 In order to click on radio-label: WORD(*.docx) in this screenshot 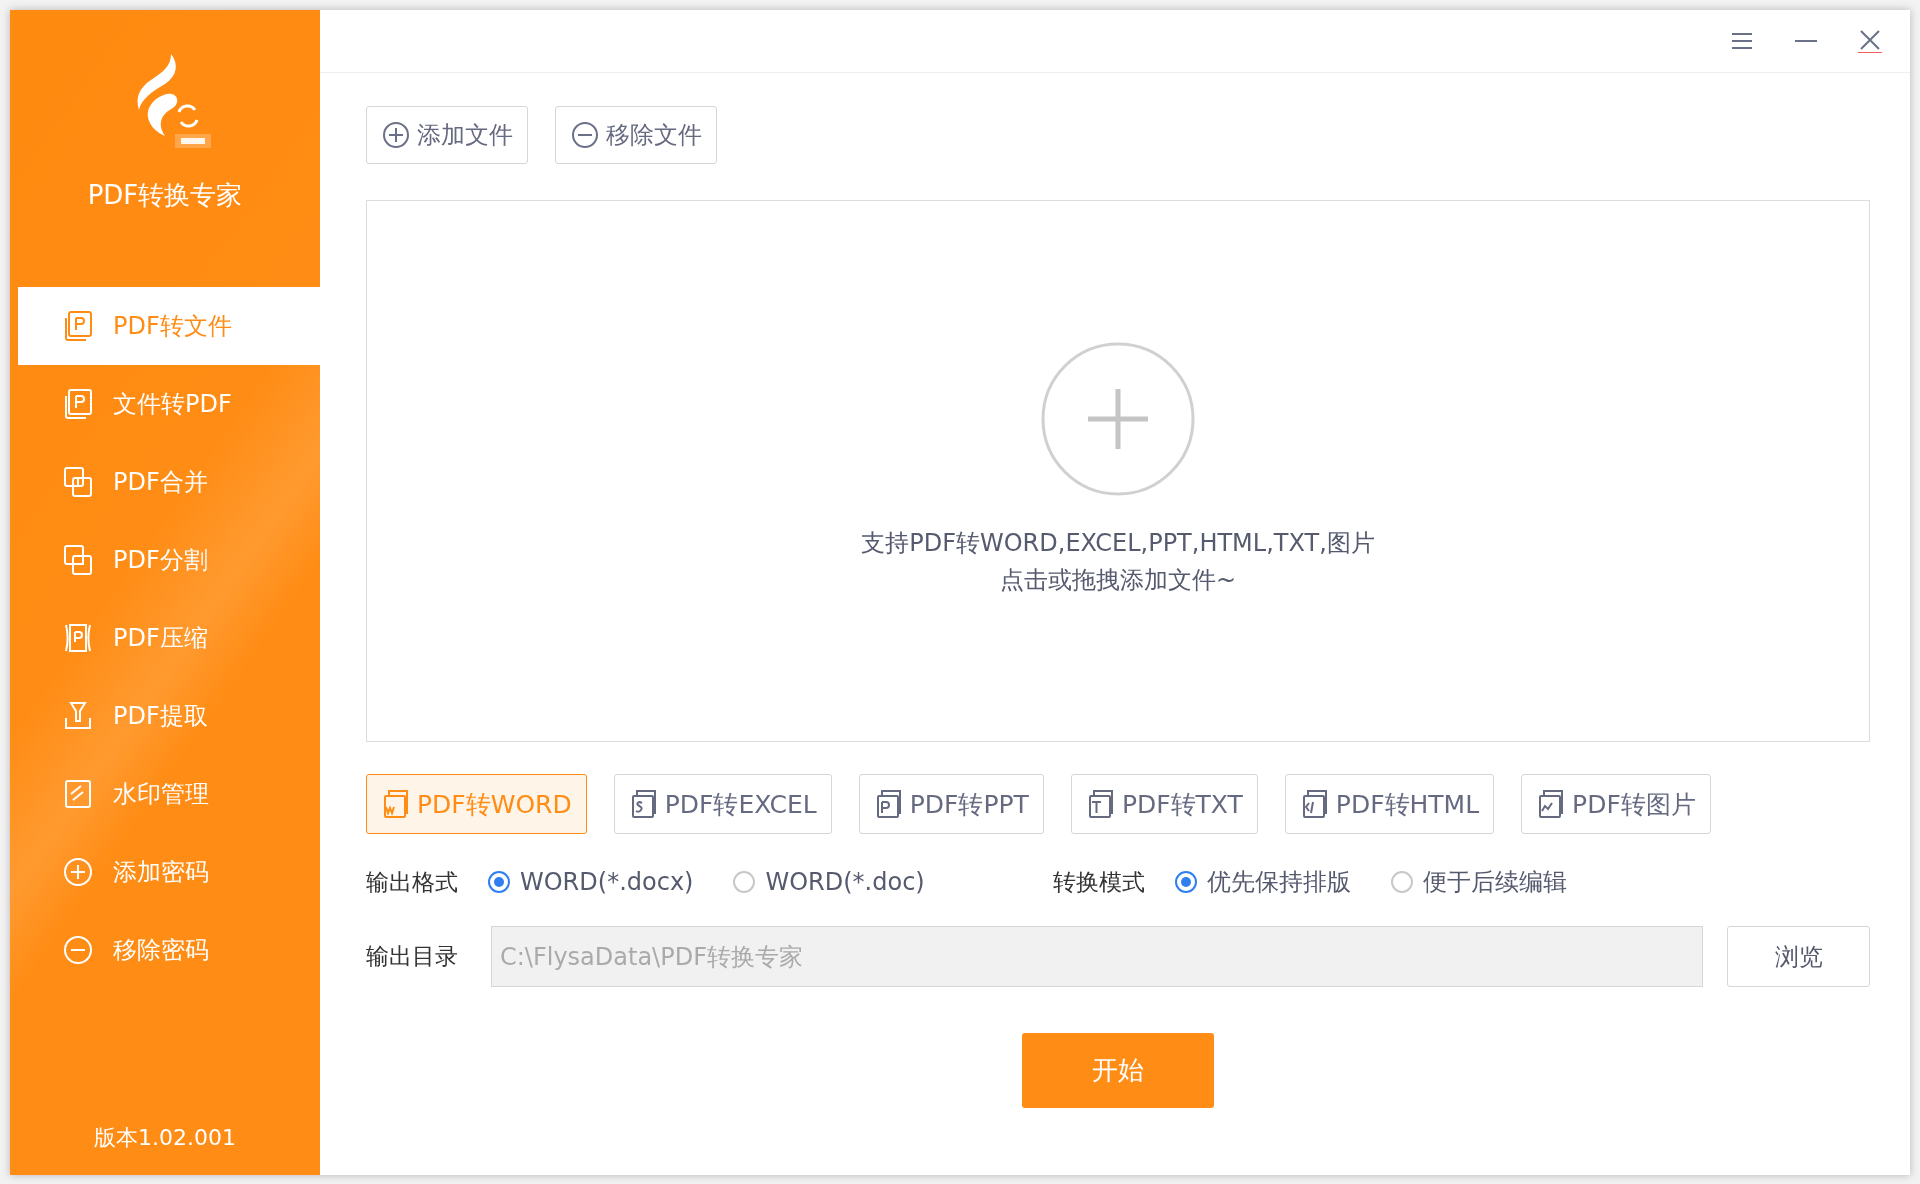, I will do `click(607, 882)`.